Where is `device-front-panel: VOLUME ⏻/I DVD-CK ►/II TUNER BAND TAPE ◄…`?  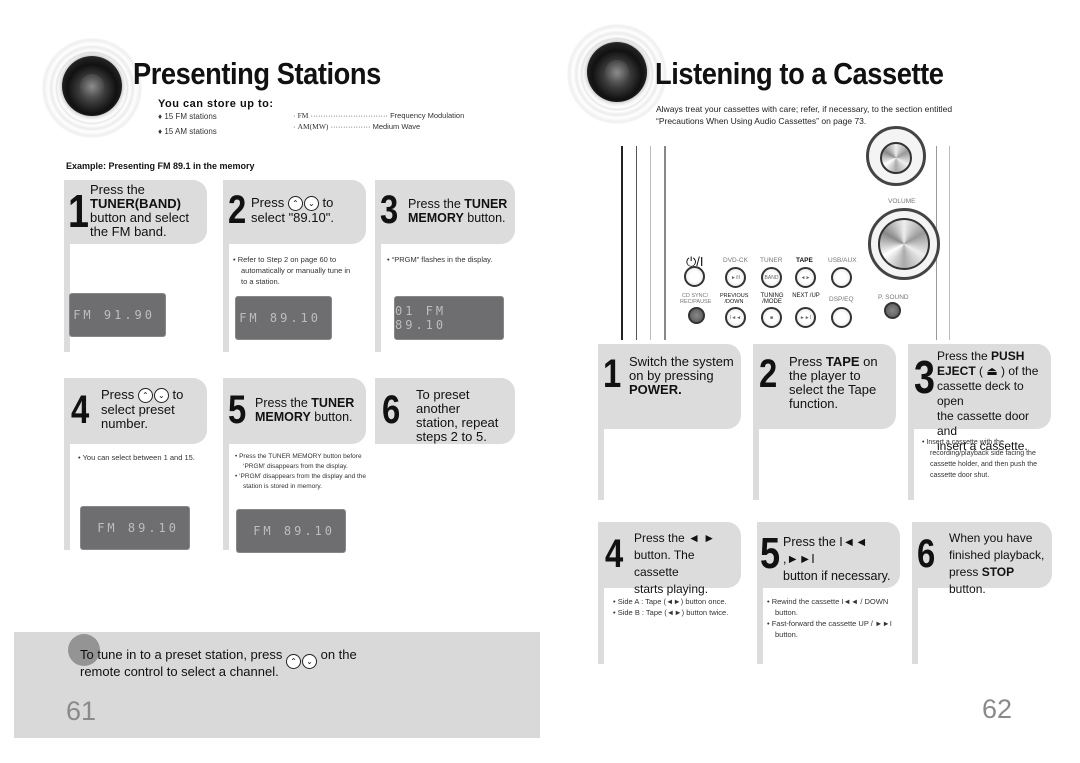 device-front-panel: VOLUME ⏻/I DVD-CK ►/II TUNER BAND TAPE ◄… is located at coordinates (785, 233).